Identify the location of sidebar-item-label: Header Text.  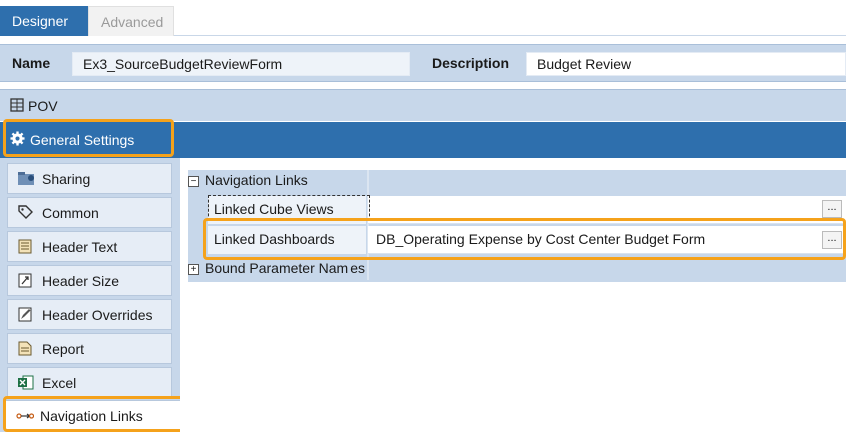
(80, 247).